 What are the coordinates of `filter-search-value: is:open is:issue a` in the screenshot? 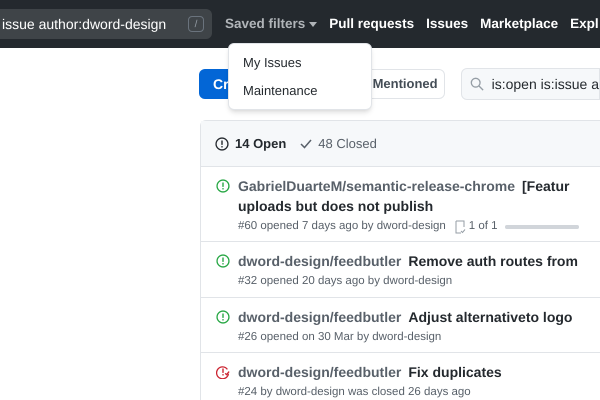 It's located at (545, 84).